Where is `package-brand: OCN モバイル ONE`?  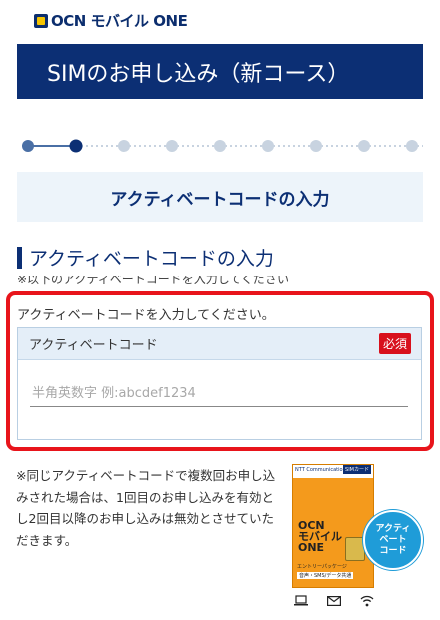 package-brand: OCN モバイル ONE is located at coordinates (320, 536).